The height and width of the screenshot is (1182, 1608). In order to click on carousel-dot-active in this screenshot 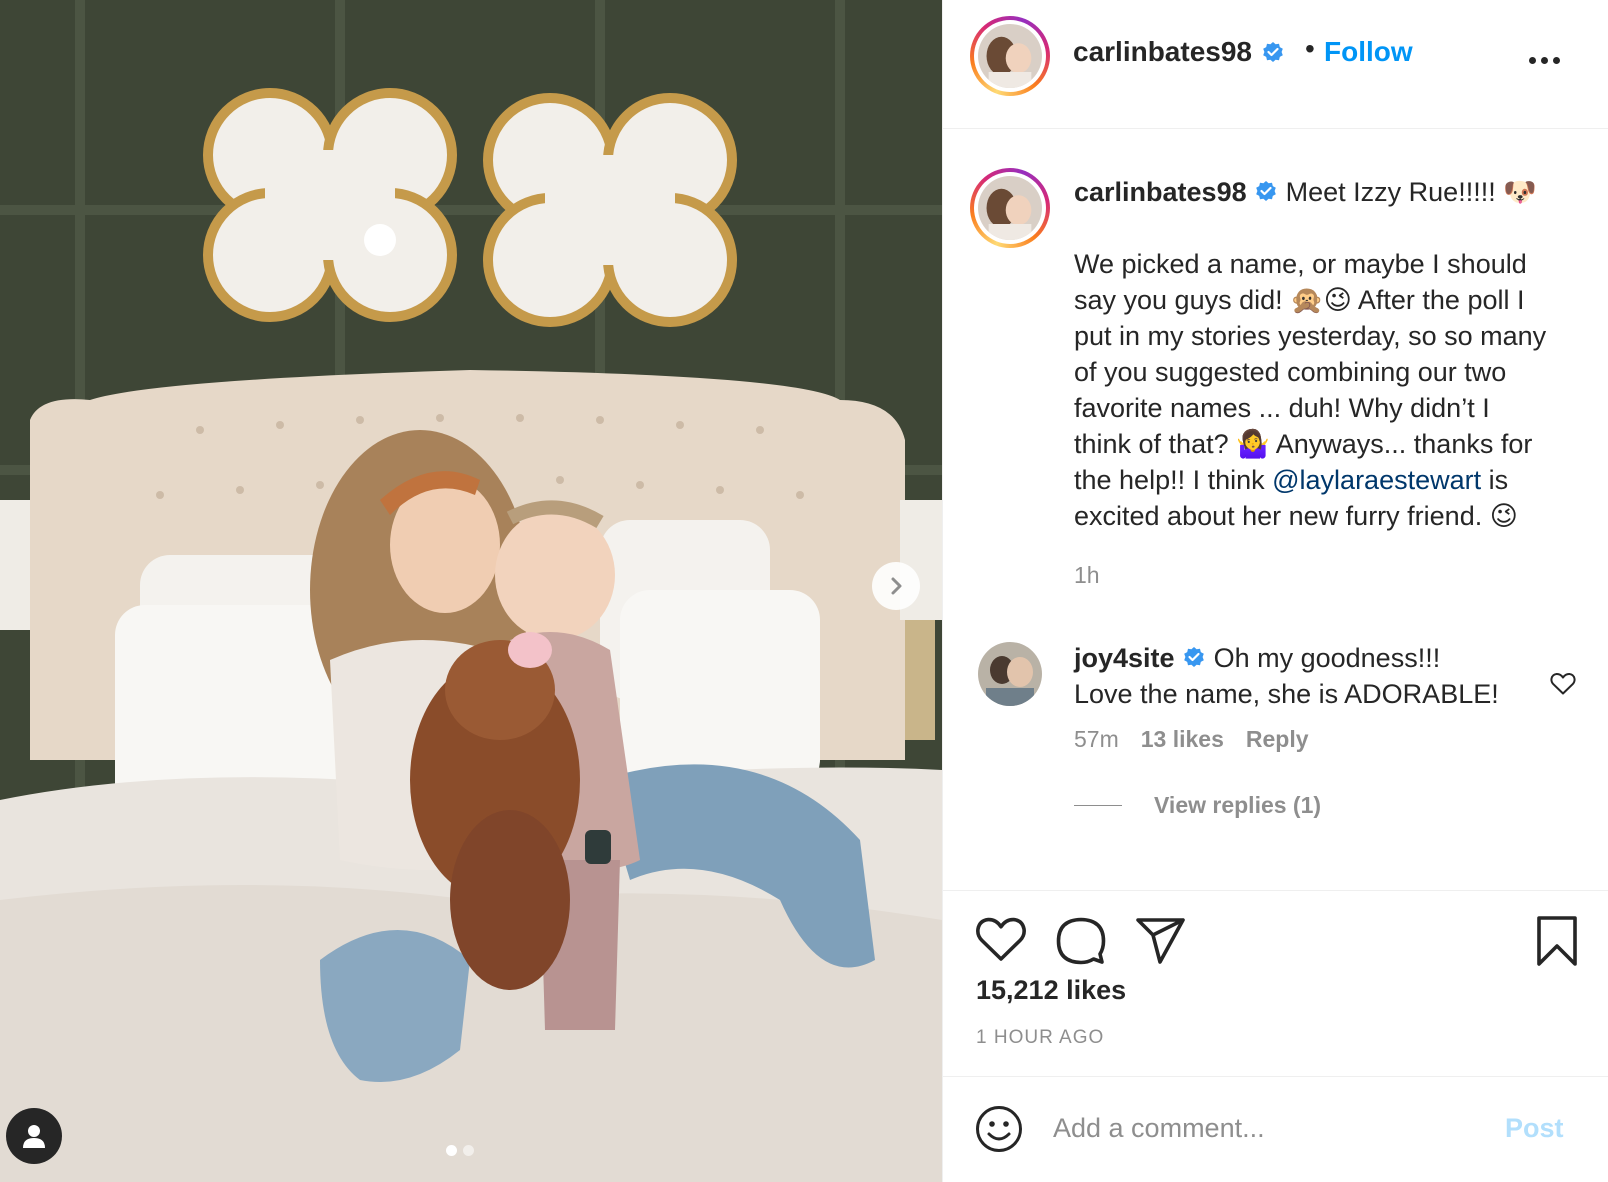, I will do `click(451, 1150)`.